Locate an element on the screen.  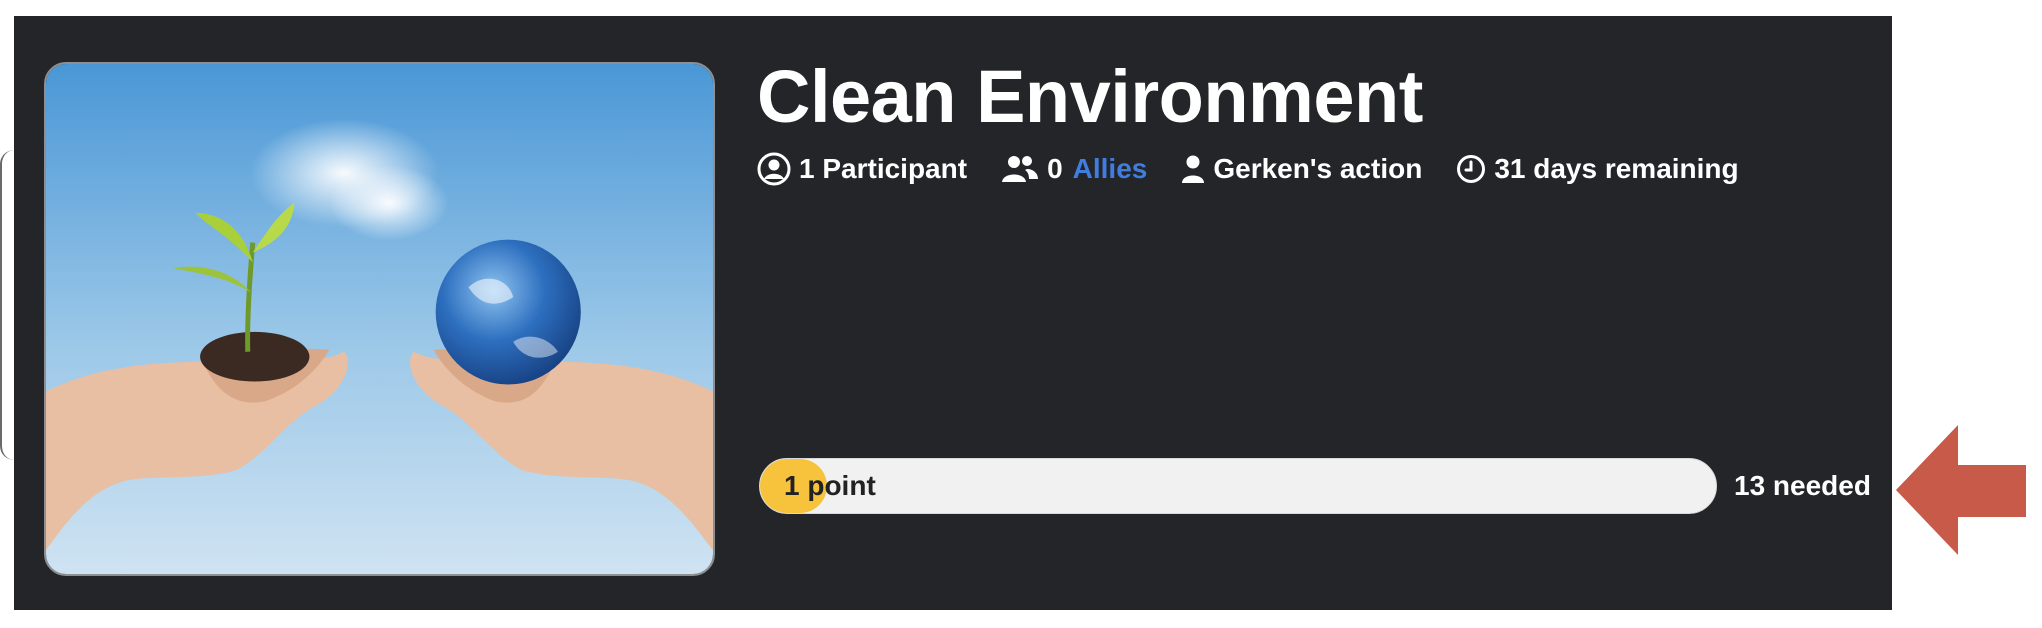
users-icon is located at coordinates (1020, 169).